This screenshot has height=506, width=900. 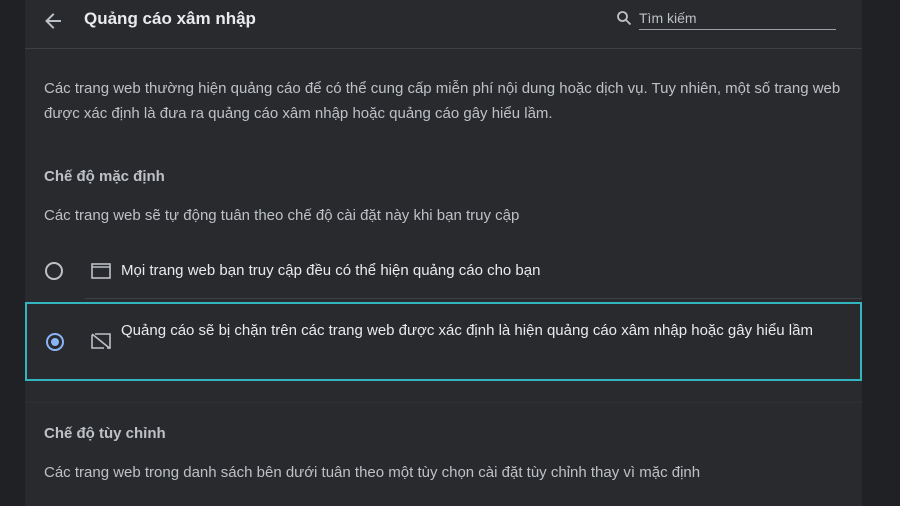 What do you see at coordinates (104, 176) in the screenshot?
I see `default-mode-title: Chế độ mặc định` at bounding box center [104, 176].